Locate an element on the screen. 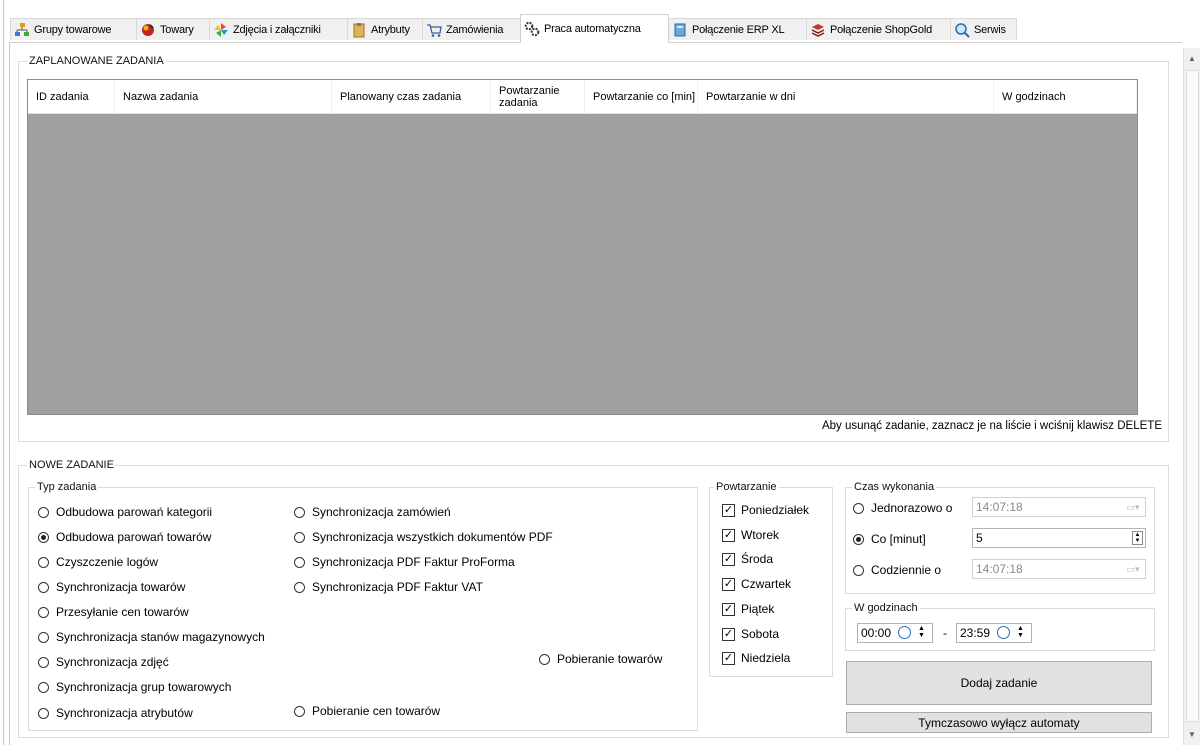 This screenshot has height=745, width=1200. radio-label: Czyszczenie logów is located at coordinates (107, 562).